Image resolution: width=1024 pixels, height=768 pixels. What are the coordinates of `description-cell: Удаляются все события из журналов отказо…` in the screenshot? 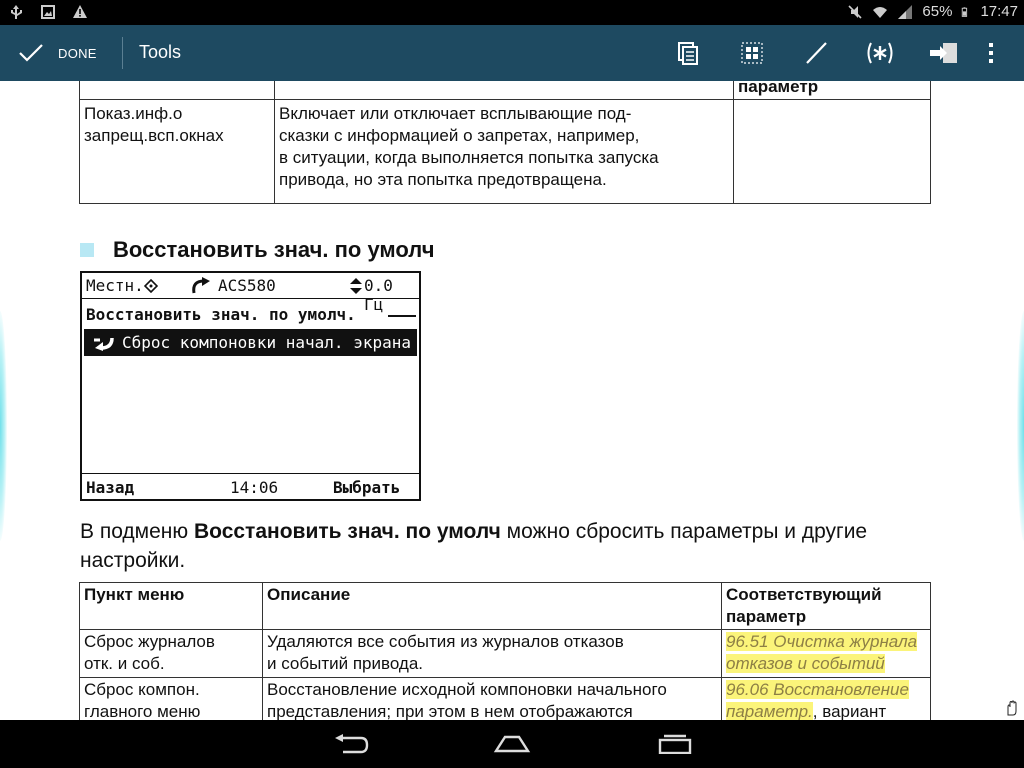 It's located at (492, 653).